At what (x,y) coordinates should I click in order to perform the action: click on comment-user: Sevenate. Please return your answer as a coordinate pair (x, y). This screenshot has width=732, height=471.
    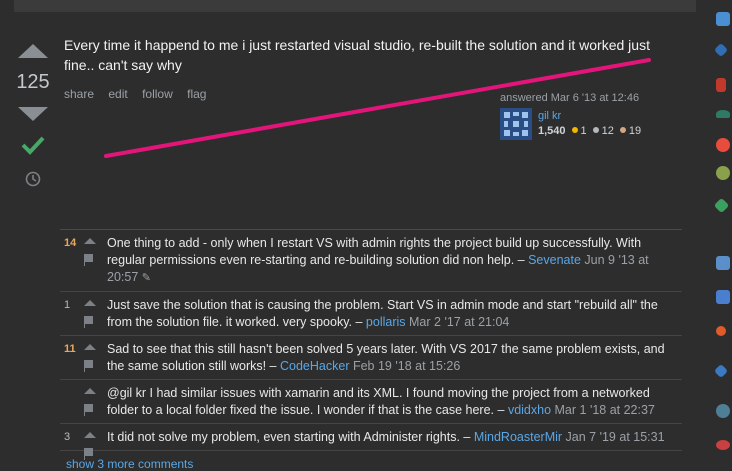
    Looking at the image, I should click on (554, 260).